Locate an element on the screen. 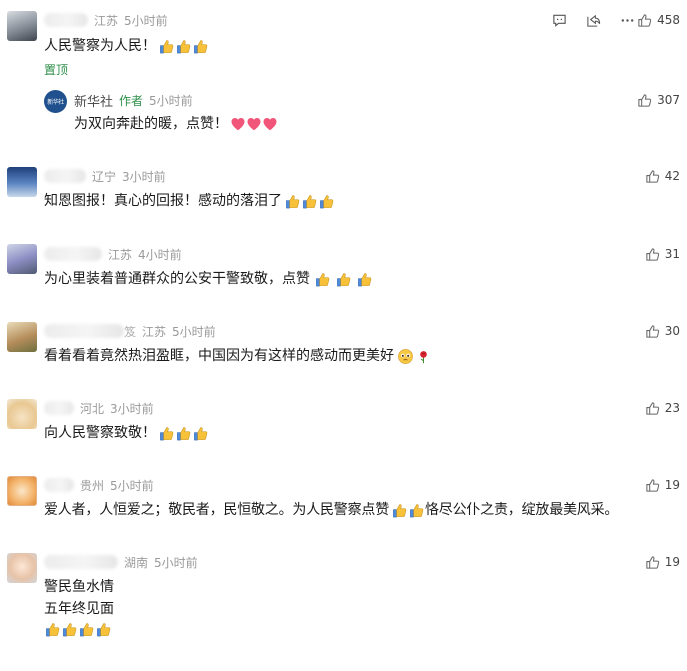 The image size is (687, 671). comment-meta: 河北 3小时前 is located at coordinates (99, 408).